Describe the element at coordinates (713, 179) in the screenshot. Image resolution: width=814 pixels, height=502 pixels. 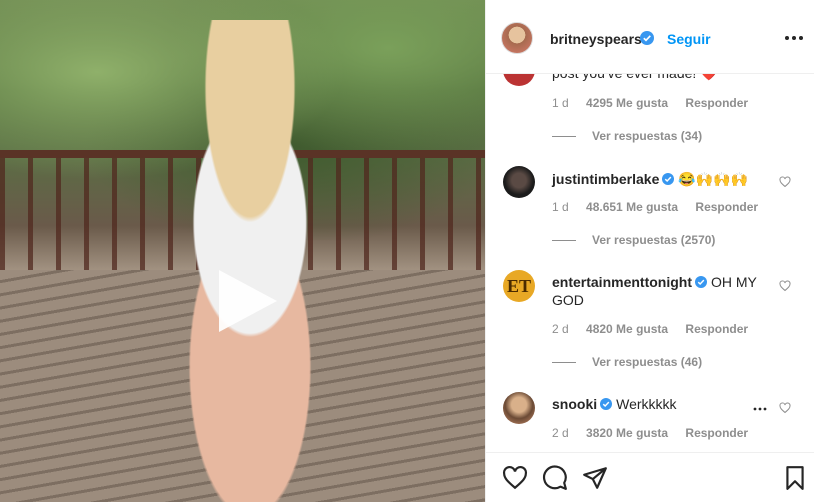
I see `comment-text: 😂🙌🙌🙌` at that location.